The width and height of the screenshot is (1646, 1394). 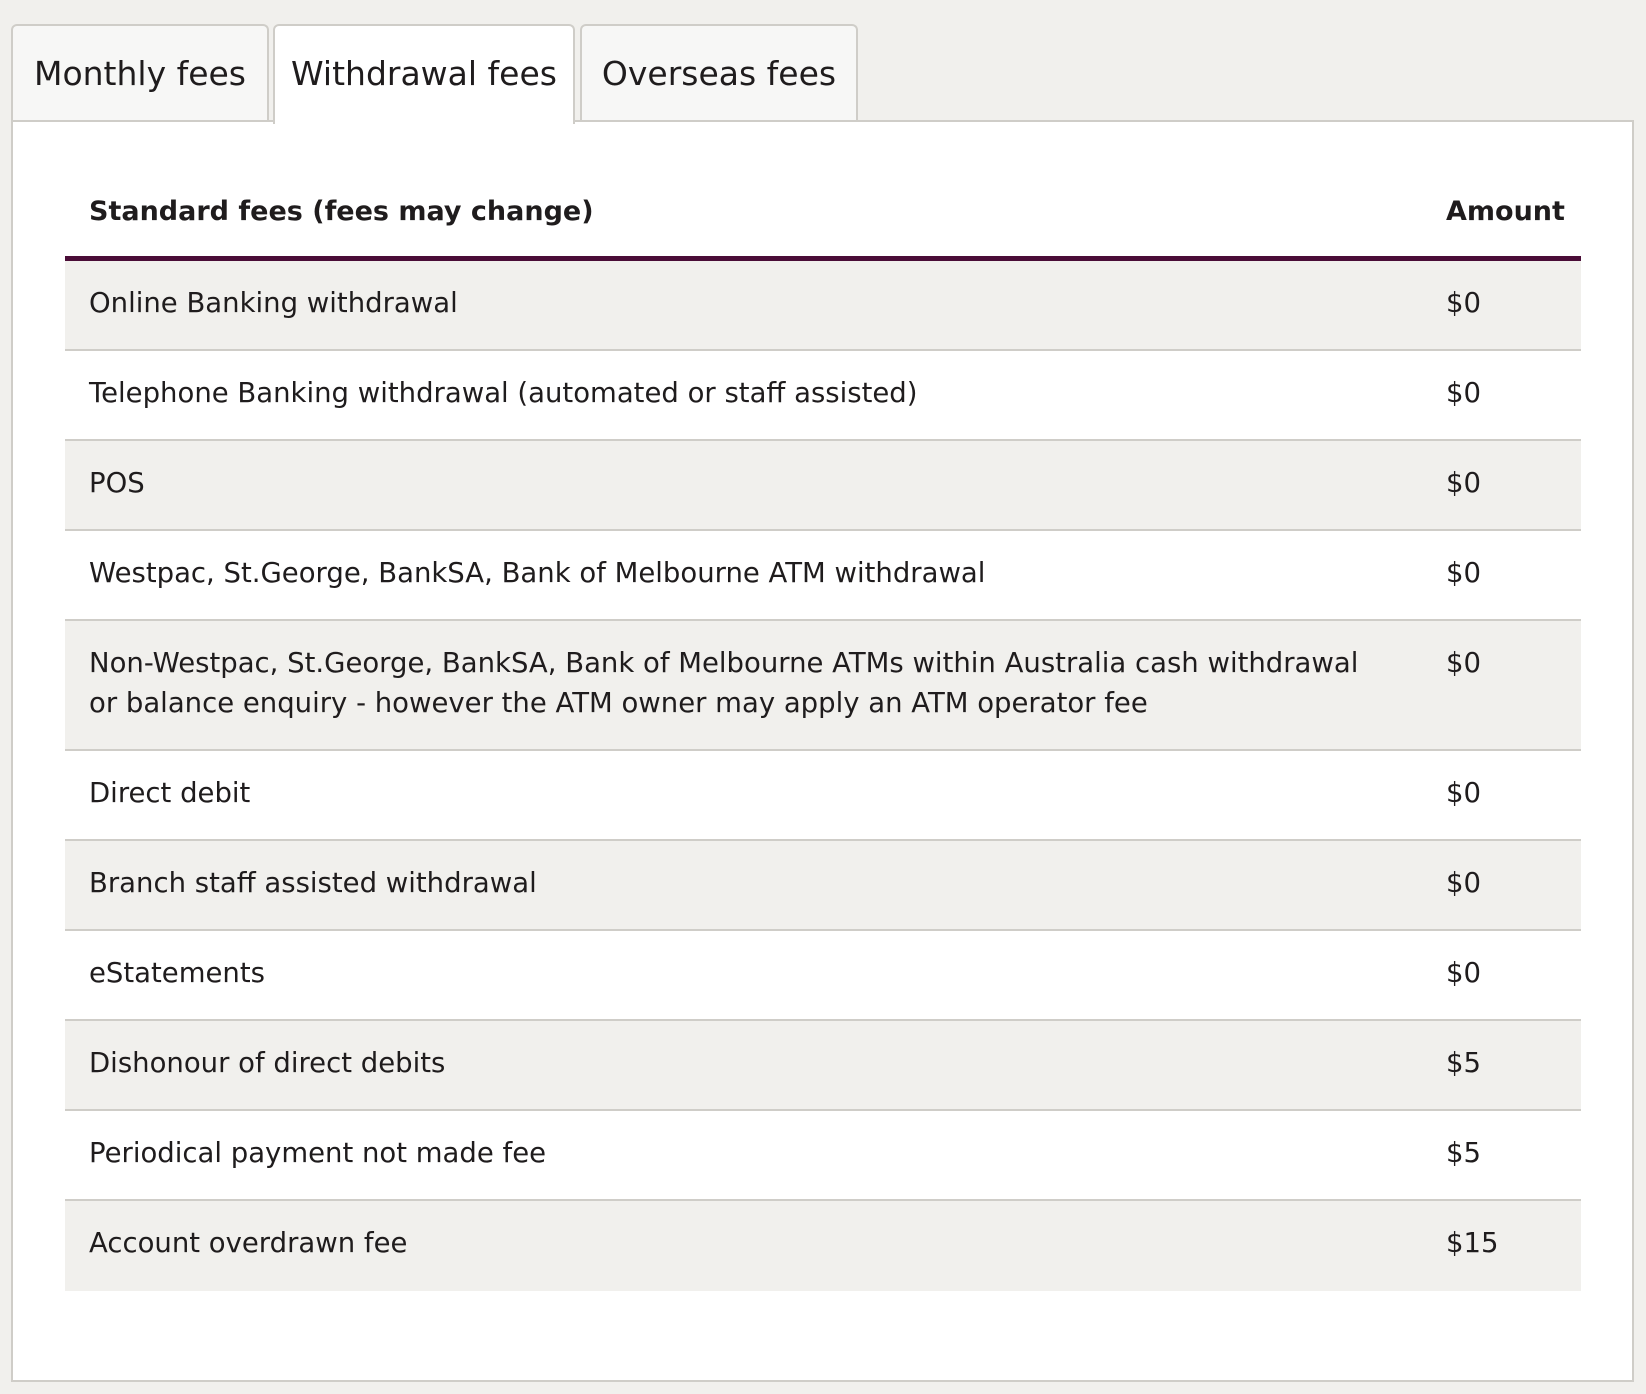 I want to click on fee-description: Dishonour of direct debits, so click(x=267, y=1063).